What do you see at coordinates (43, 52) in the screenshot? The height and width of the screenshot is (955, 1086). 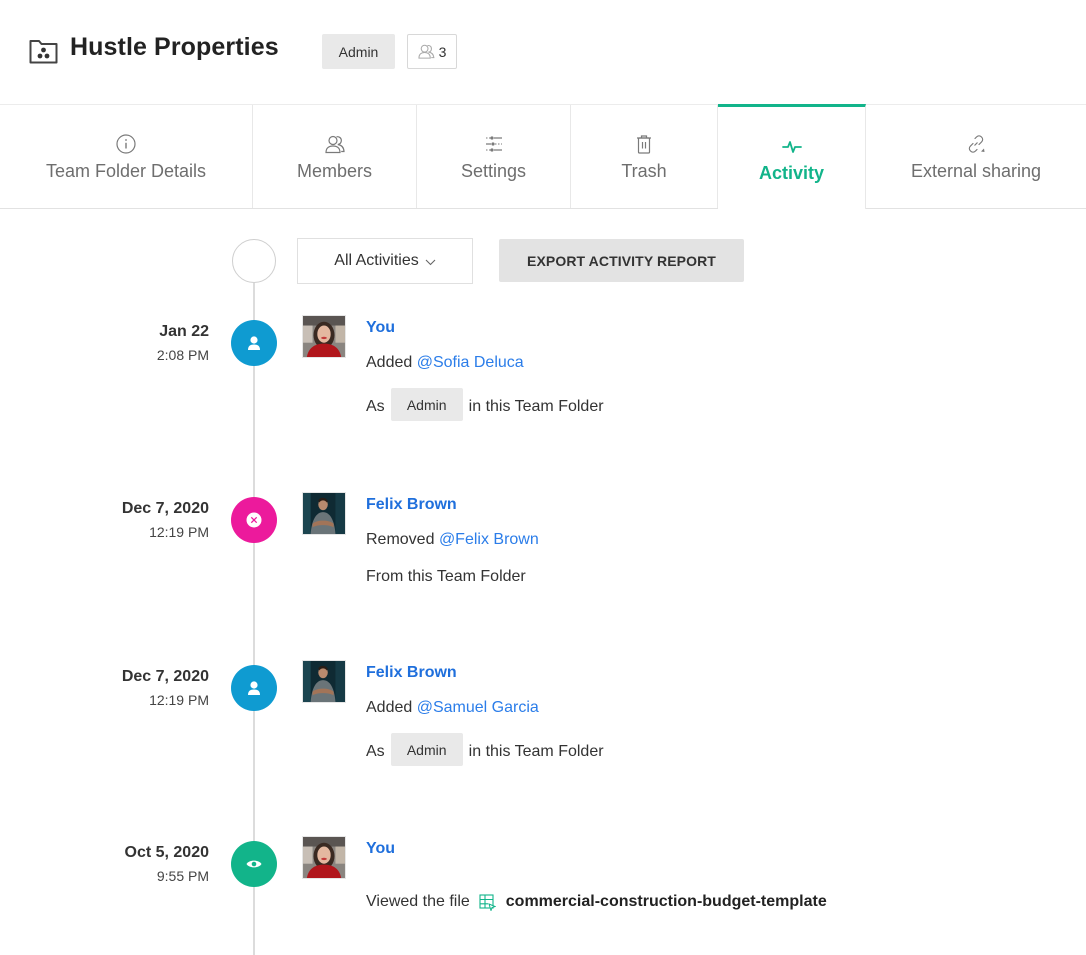 I see `team-folder-icon` at bounding box center [43, 52].